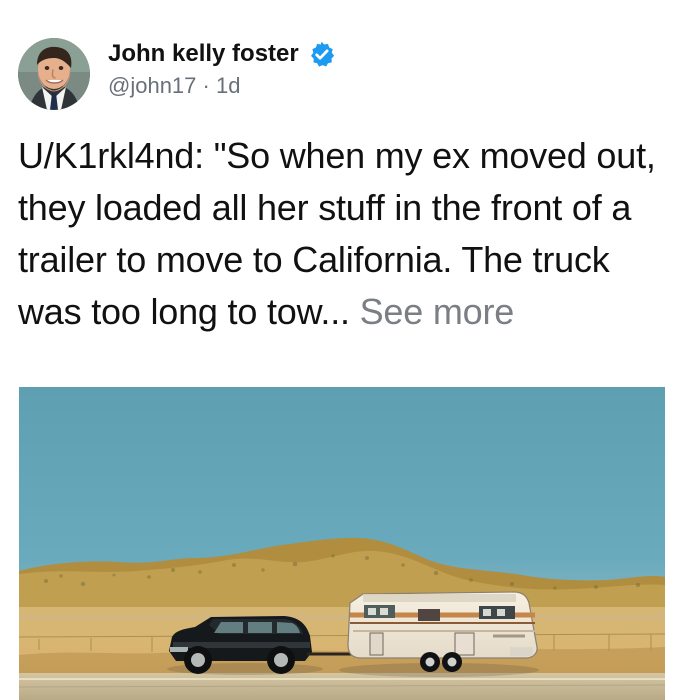 The image size is (700, 700). I want to click on verified-badge-icon, so click(321, 54).